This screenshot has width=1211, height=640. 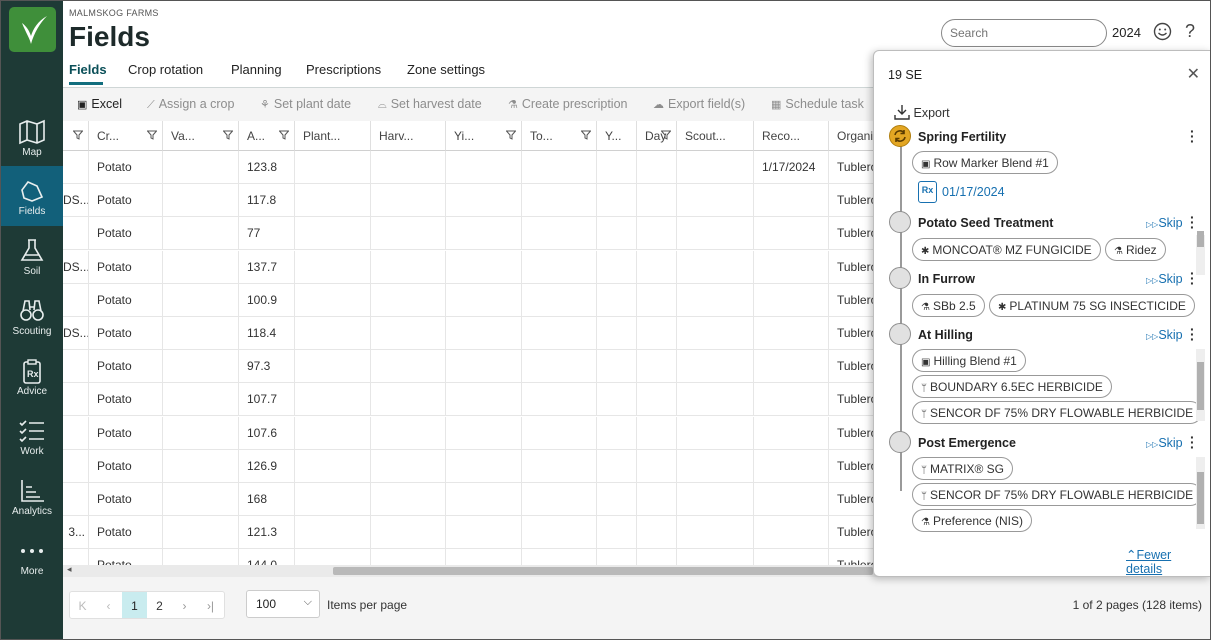 I want to click on nav-item-analytics: Analytics, so click(x=32, y=496).